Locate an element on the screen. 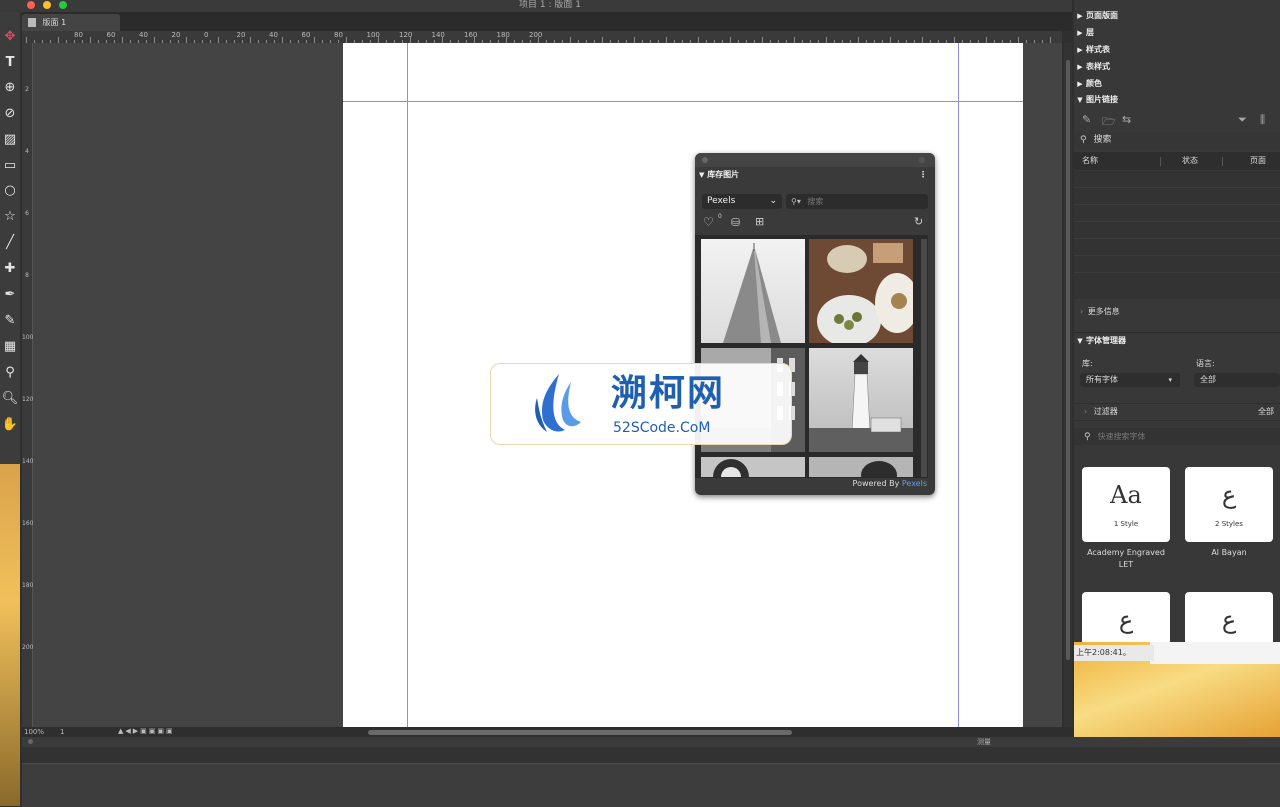 The image size is (1280, 807). horizontal-scroll-thumb is located at coordinates (580, 732).